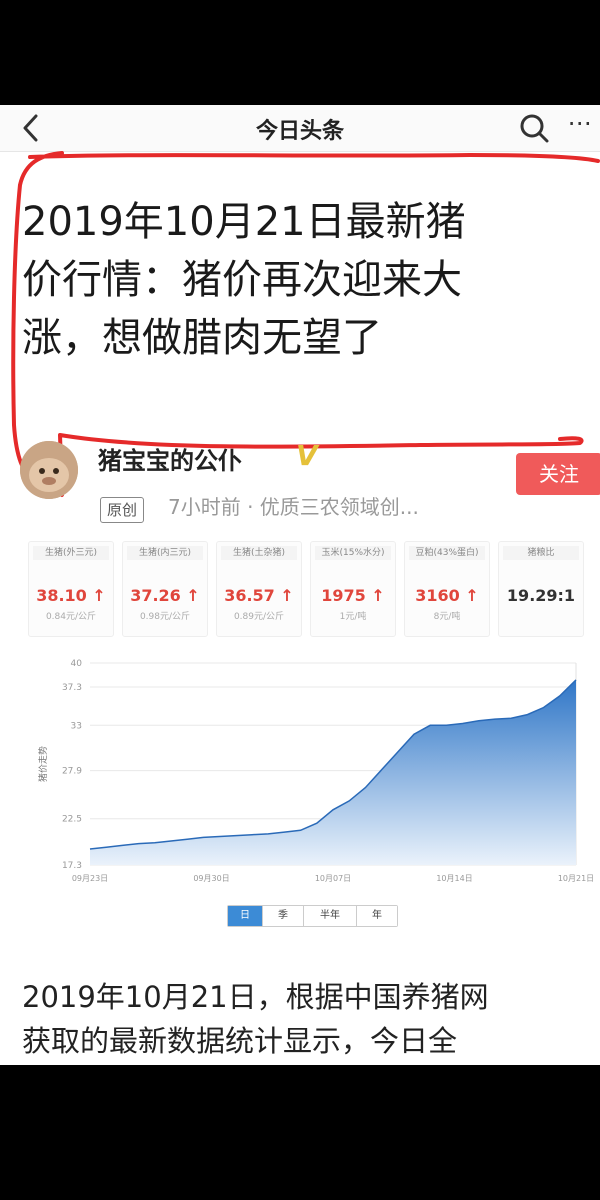 The height and width of the screenshot is (1200, 600). What do you see at coordinates (255, 997) in the screenshot?
I see `body-line: 2019年10月21日，根据中国养猪网` at bounding box center [255, 997].